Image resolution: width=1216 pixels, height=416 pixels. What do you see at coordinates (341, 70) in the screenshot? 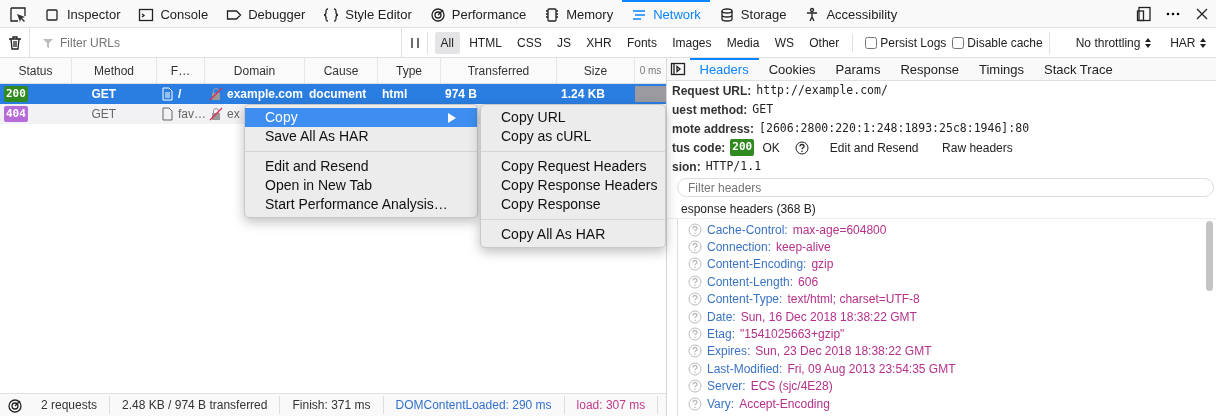
I see `column-header: Cause` at bounding box center [341, 70].